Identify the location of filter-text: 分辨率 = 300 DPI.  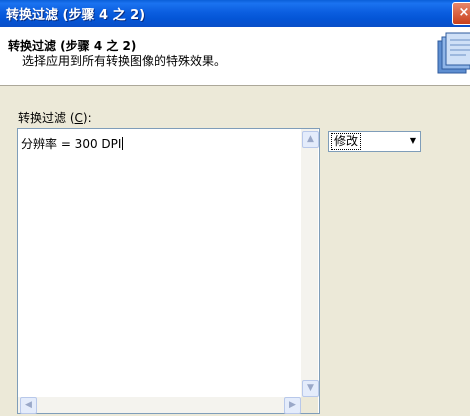
(72, 144).